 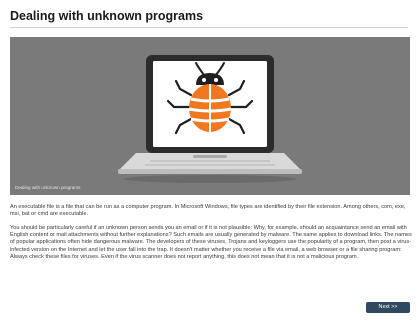 I want to click on figure-caption: Dealing with unknown programs, so click(x=48, y=187).